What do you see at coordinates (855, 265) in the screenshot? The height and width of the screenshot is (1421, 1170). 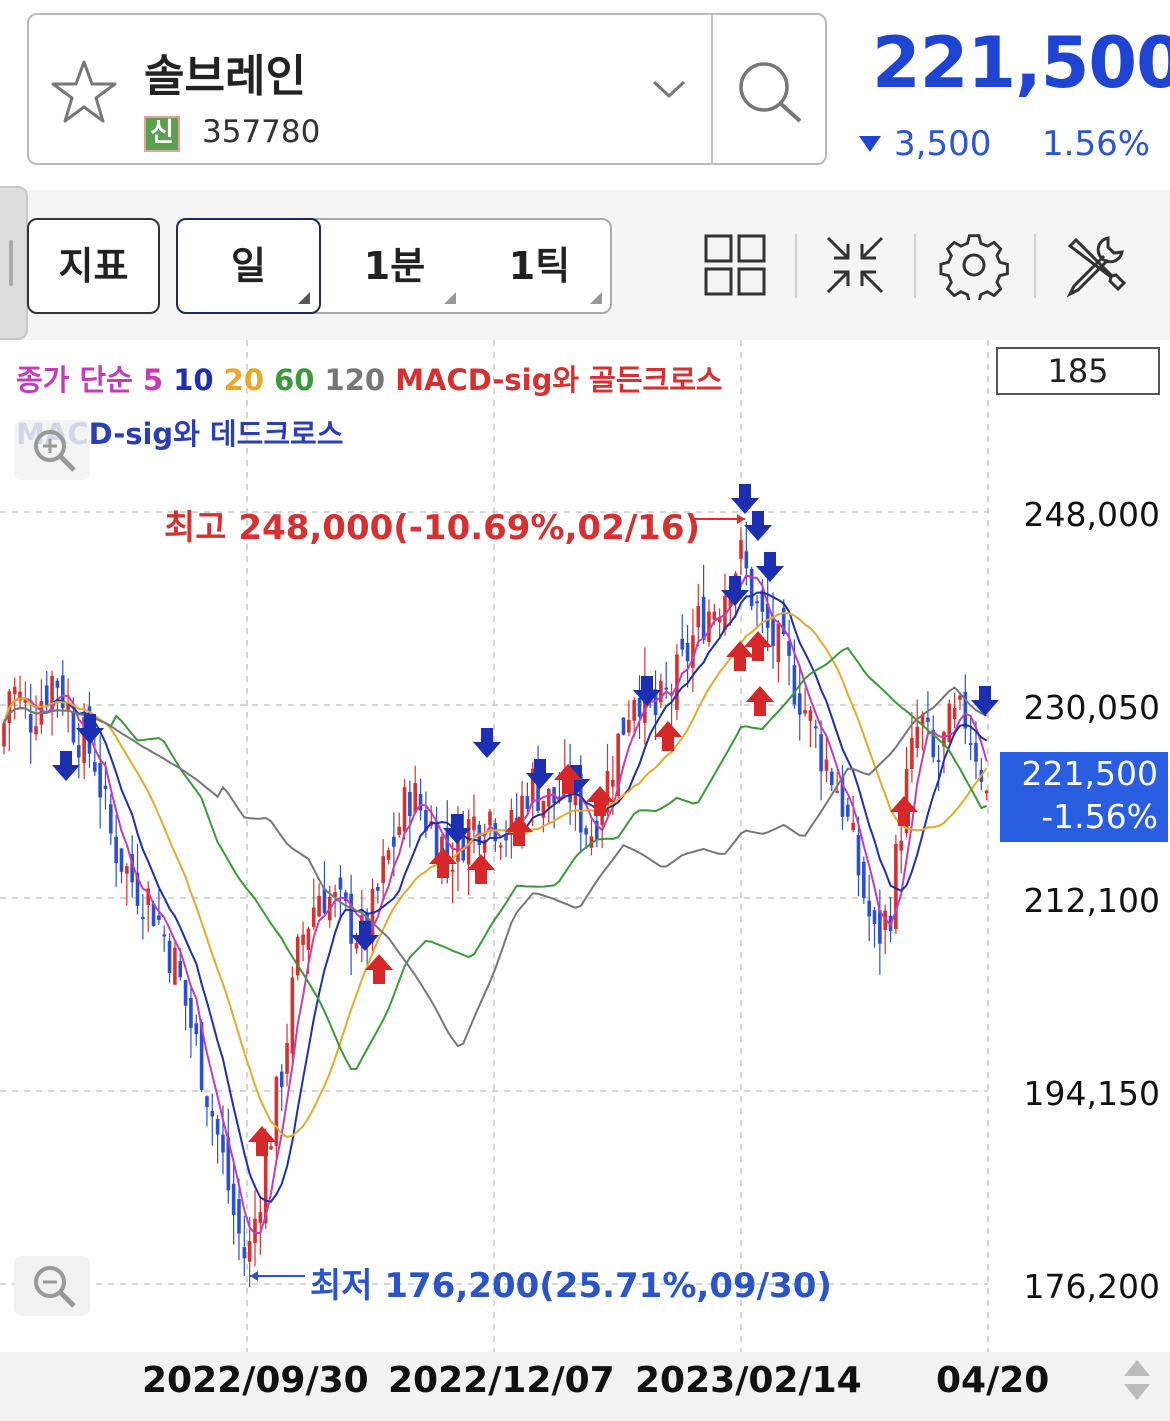 I see `collapse-icon` at bounding box center [855, 265].